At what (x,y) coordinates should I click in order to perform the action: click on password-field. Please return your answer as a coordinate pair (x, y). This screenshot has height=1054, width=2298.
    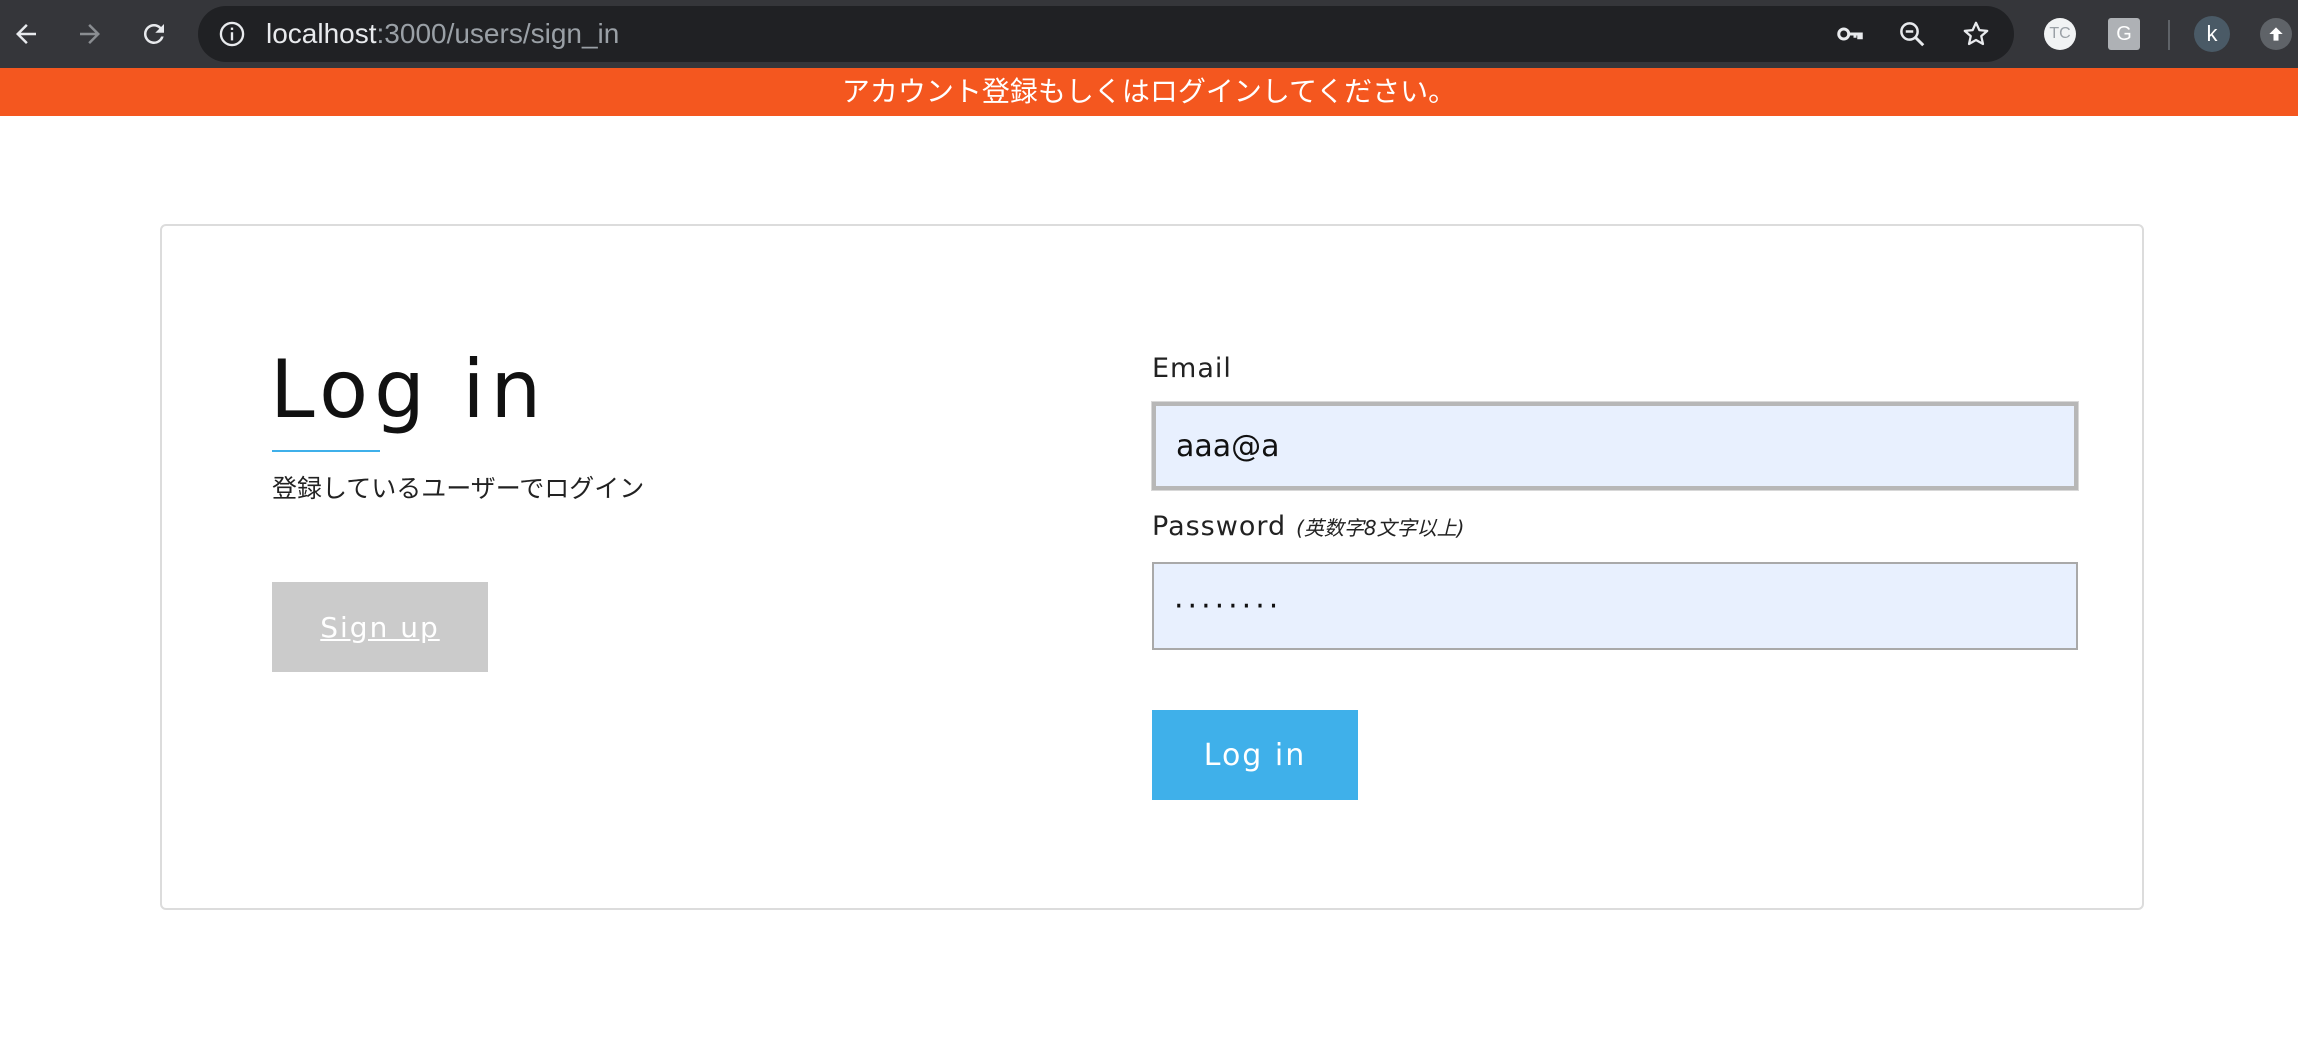
    Looking at the image, I should click on (1615, 606).